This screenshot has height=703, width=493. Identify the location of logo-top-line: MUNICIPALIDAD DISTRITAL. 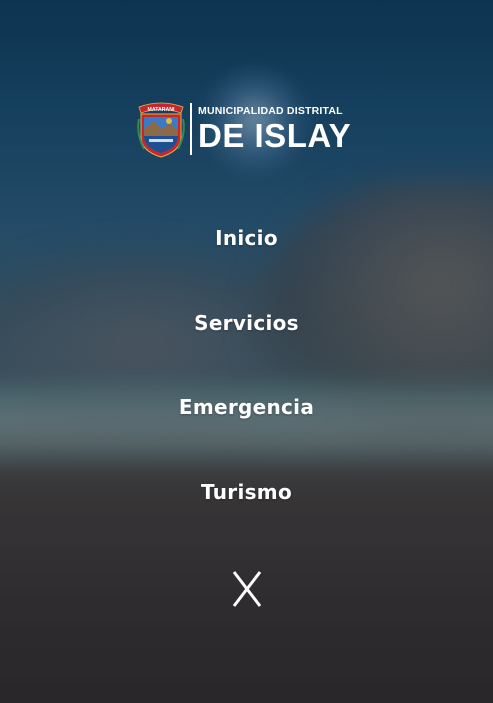
(270, 111).